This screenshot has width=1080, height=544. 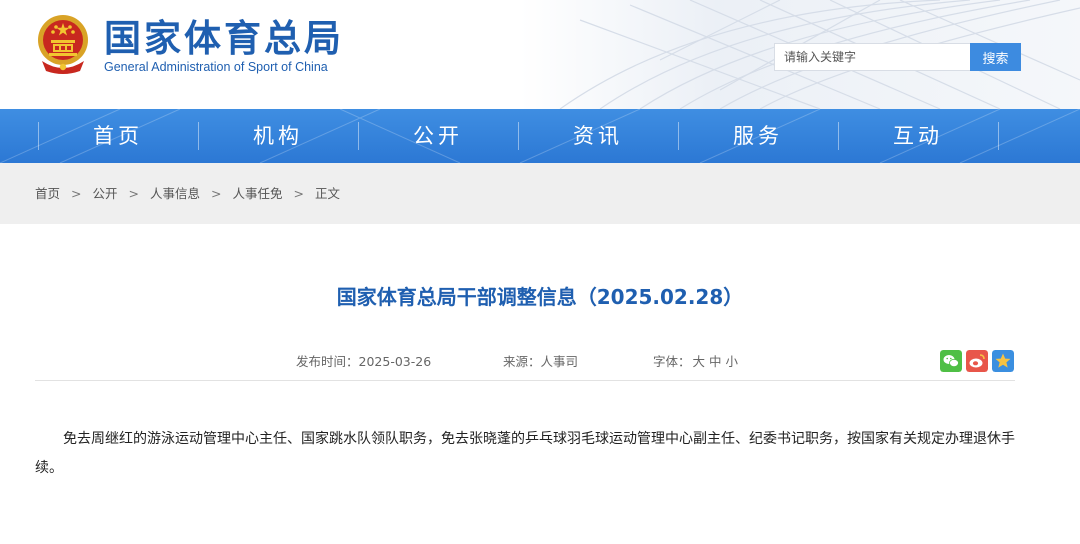 I want to click on nav-separator, so click(x=998, y=136).